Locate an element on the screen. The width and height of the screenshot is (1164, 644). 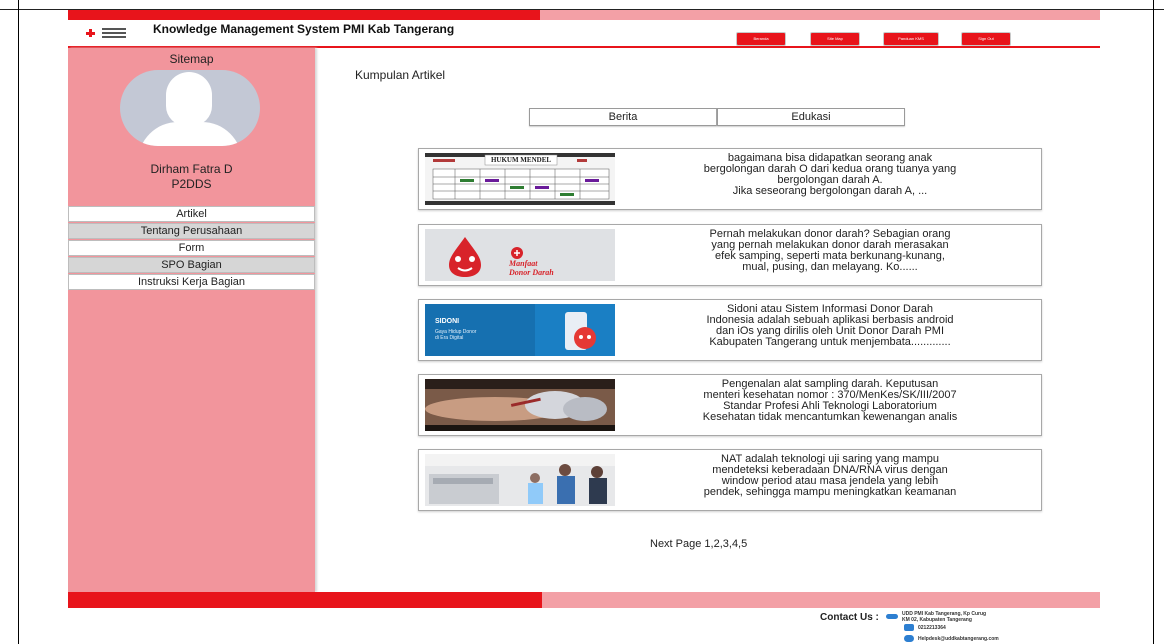
sidebar-item-form: Form is located at coordinates (191, 248).